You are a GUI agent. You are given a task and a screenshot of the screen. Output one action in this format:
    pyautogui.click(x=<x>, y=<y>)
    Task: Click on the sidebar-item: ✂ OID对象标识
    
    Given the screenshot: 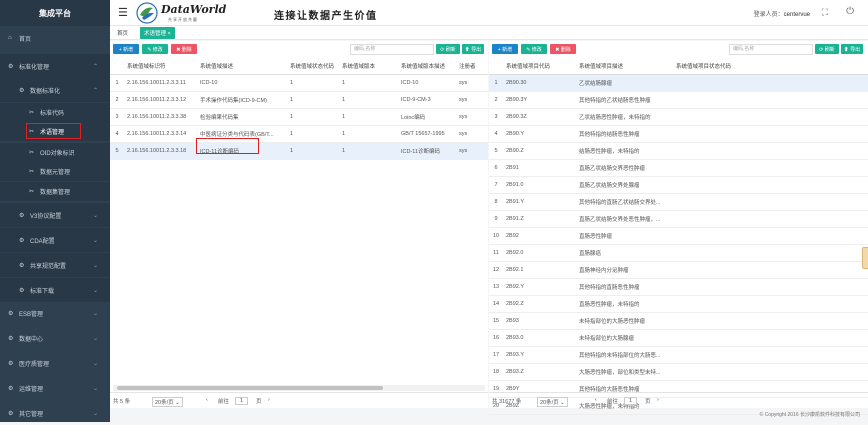 What is the action you would take?
    pyautogui.click(x=55, y=152)
    